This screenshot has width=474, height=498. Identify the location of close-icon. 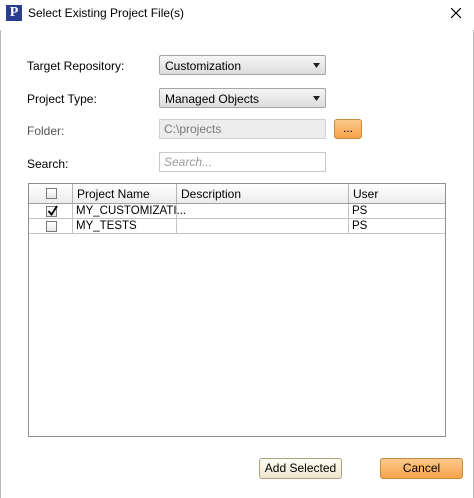
(456, 13).